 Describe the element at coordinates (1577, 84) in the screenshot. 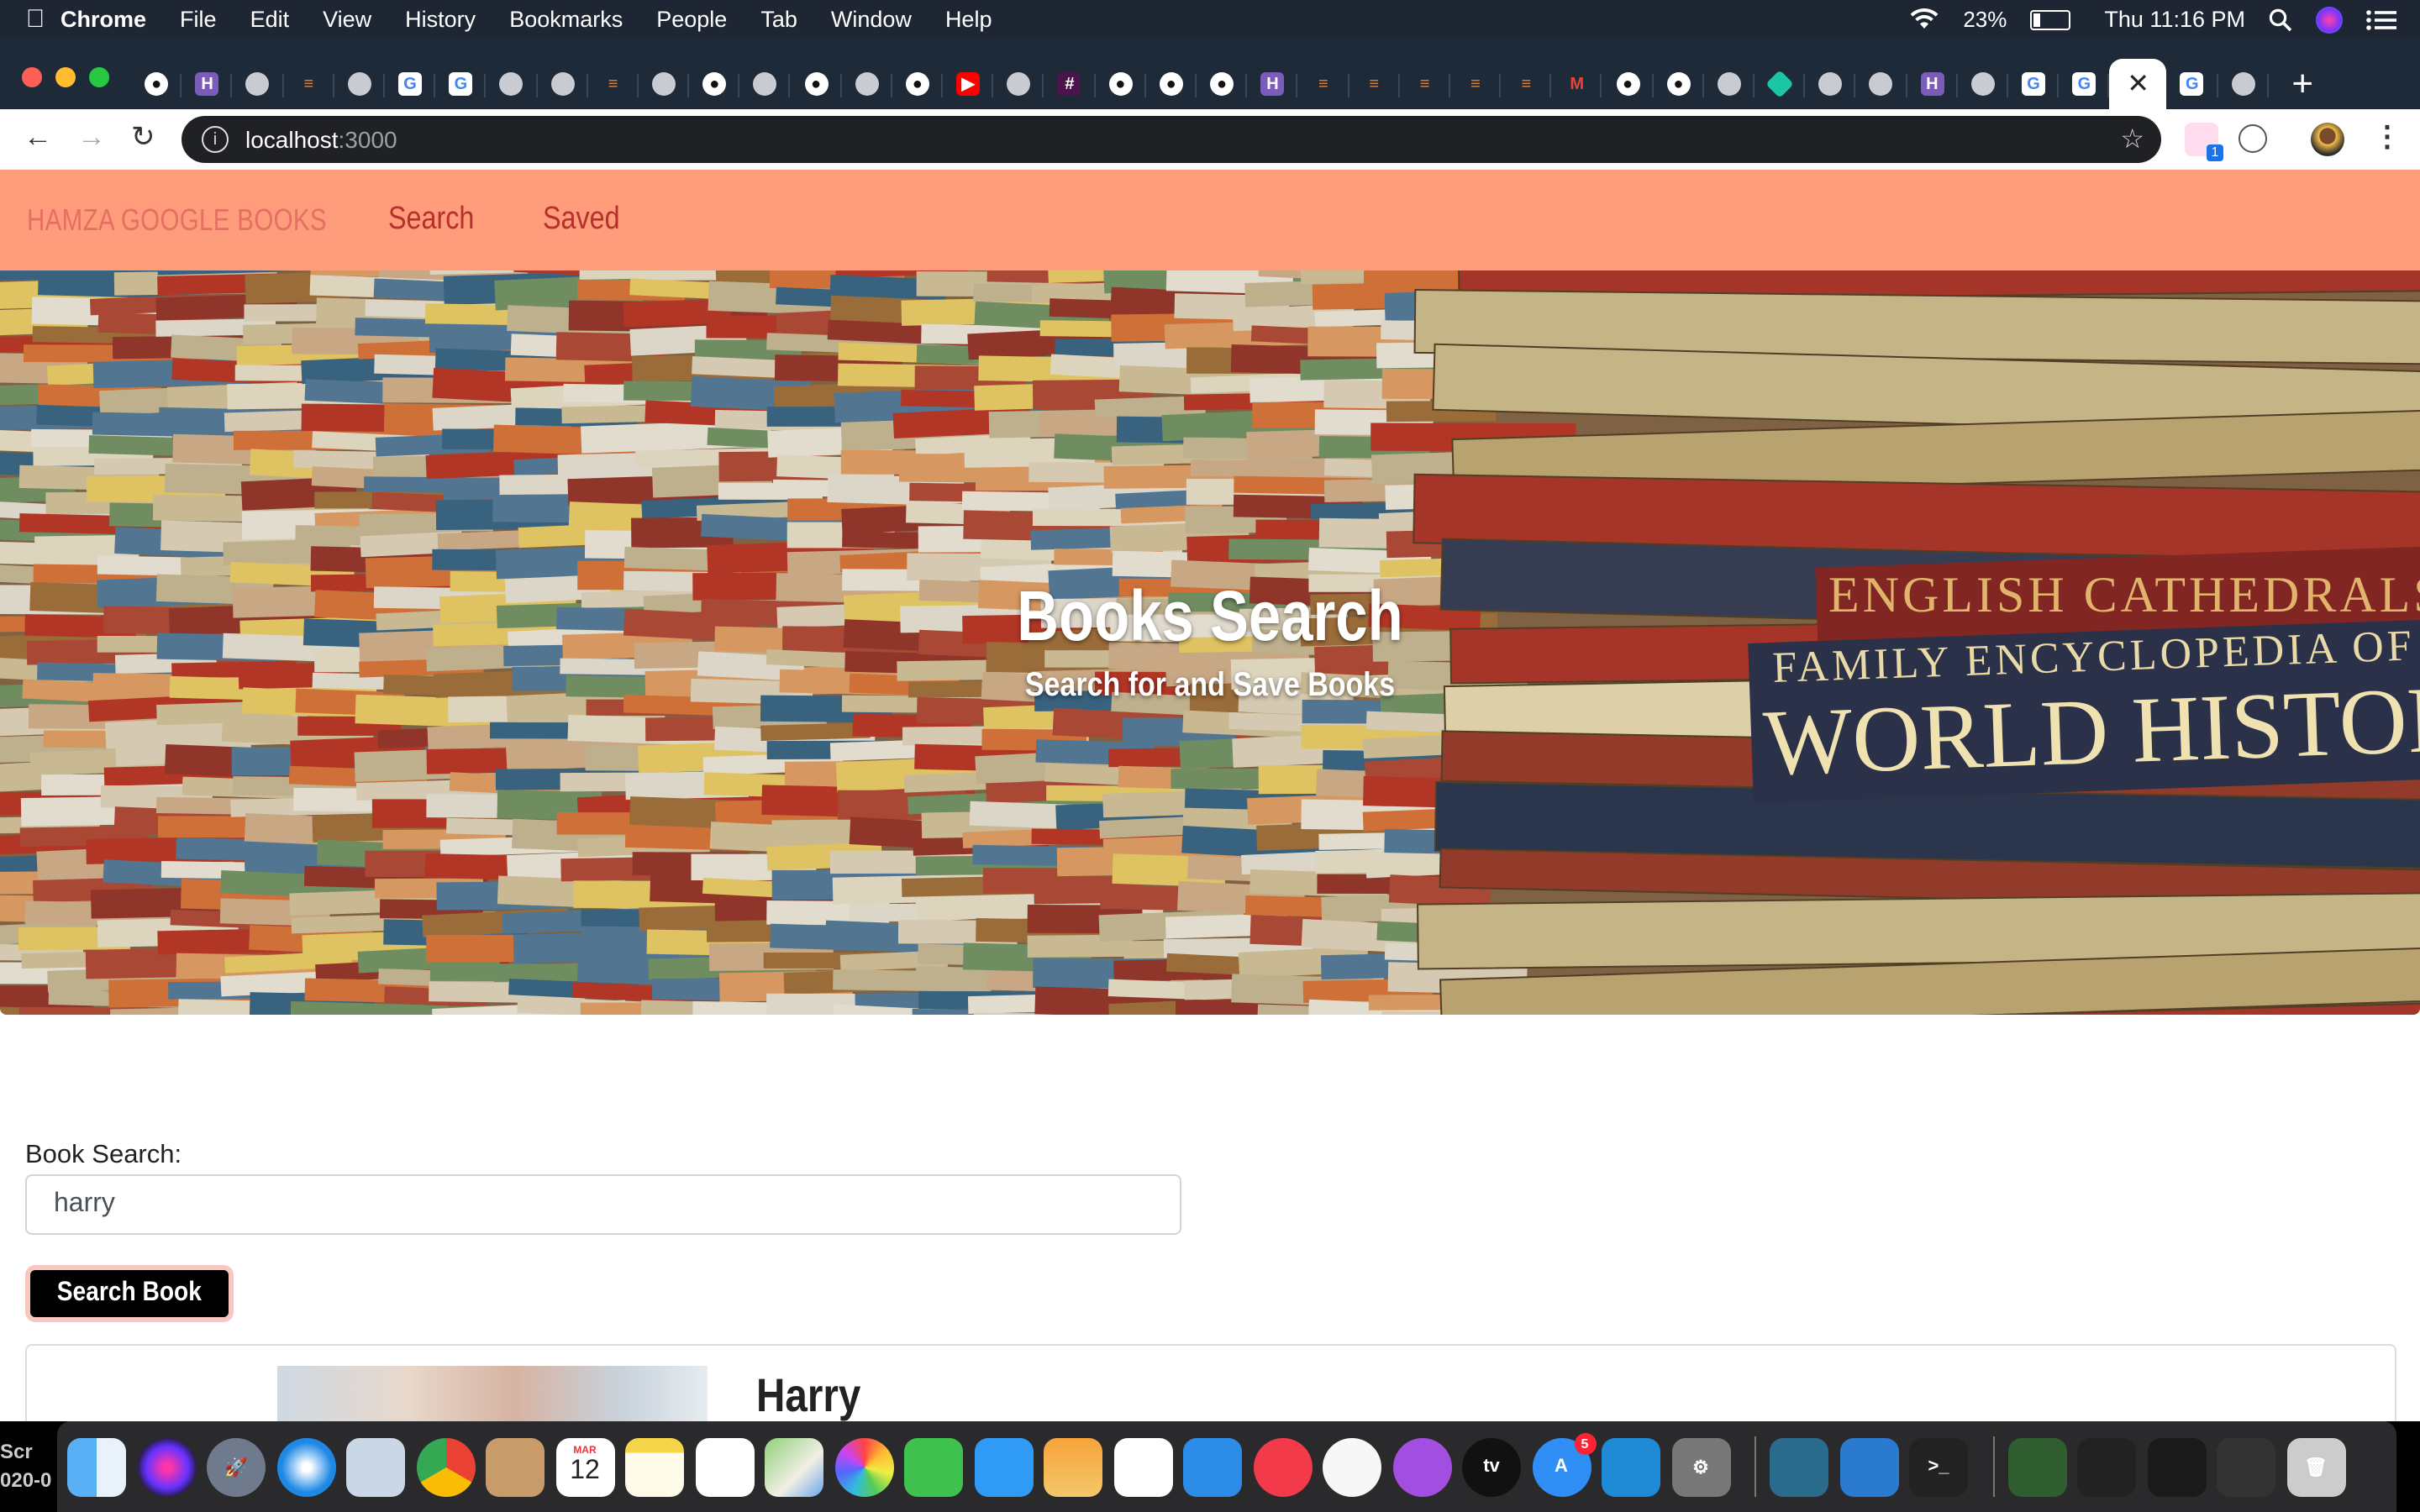

I see `browser-tab: M` at that location.